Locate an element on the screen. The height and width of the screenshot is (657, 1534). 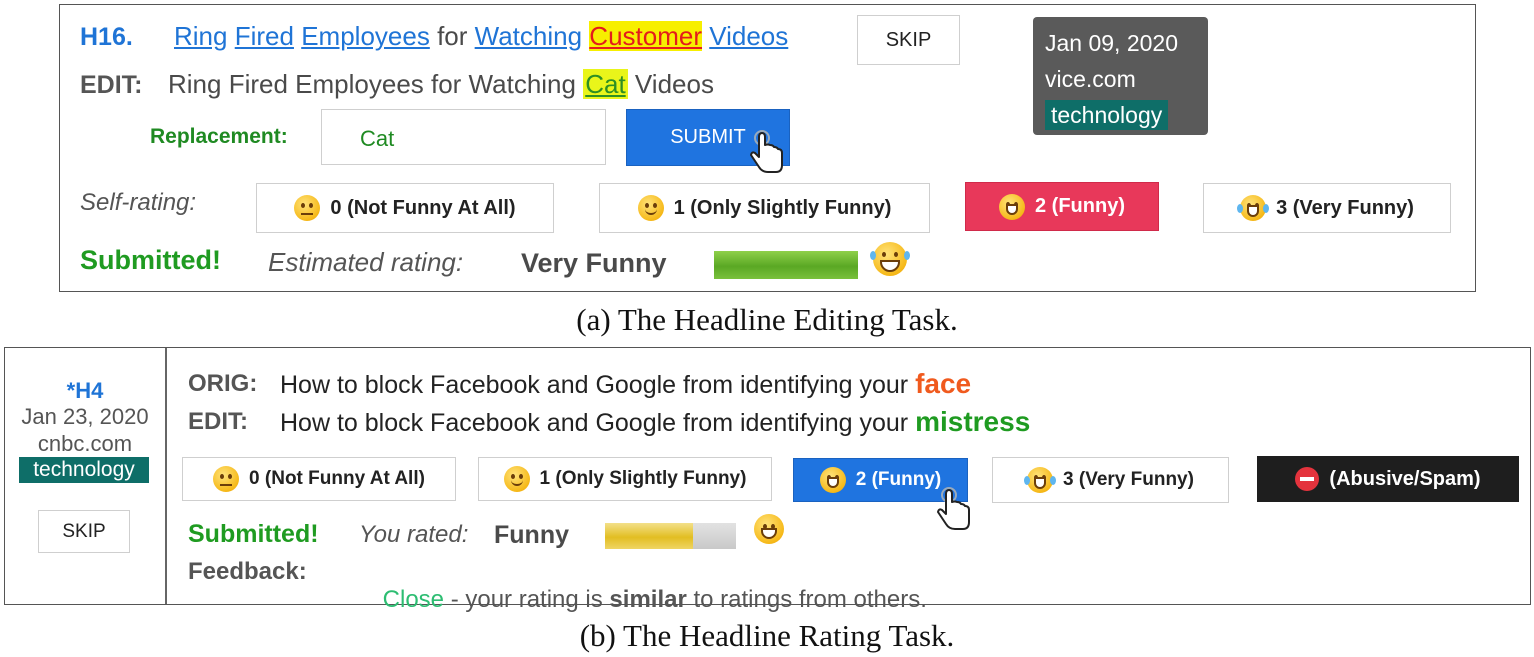
meta-source: cnbc.com is located at coordinates (85, 443).